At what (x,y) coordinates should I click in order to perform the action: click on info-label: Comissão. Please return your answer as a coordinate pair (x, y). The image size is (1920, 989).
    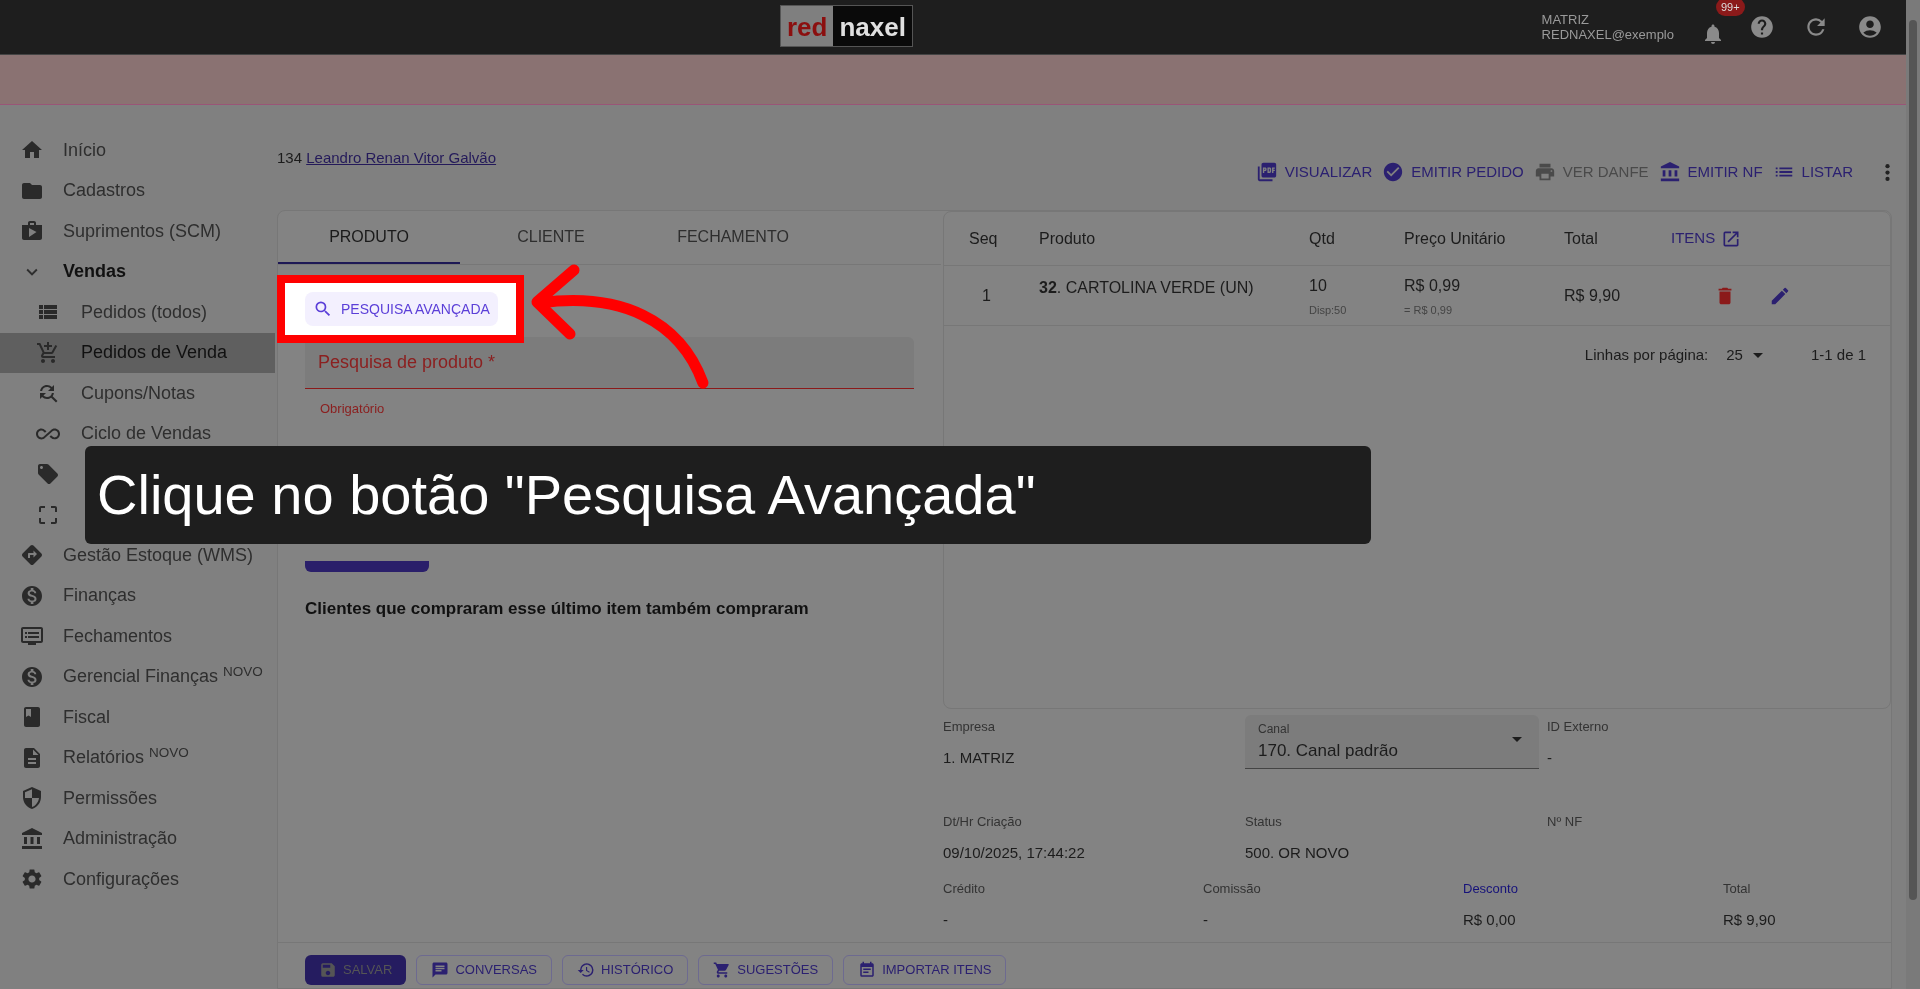
    Looking at the image, I should click on (1232, 889).